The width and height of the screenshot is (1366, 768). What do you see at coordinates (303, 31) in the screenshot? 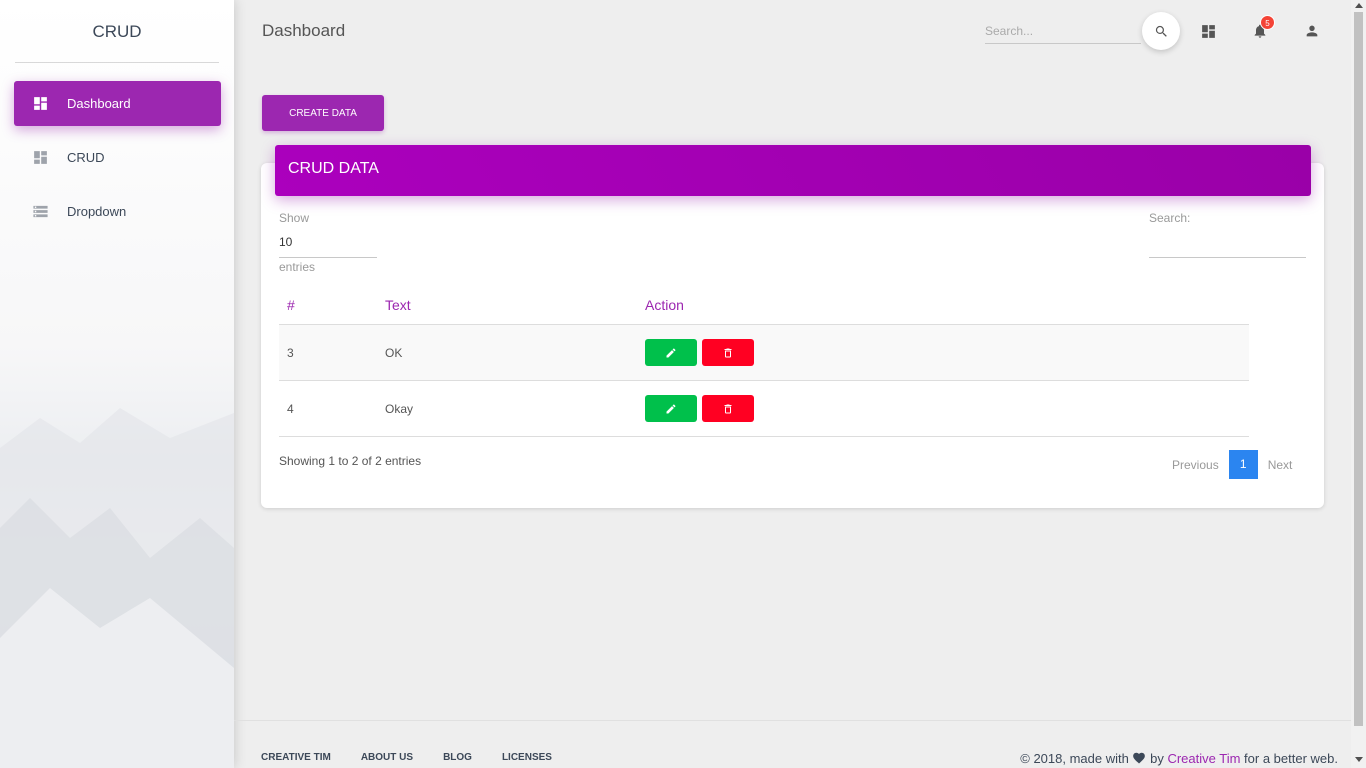
I see `page-title: Dashboard` at bounding box center [303, 31].